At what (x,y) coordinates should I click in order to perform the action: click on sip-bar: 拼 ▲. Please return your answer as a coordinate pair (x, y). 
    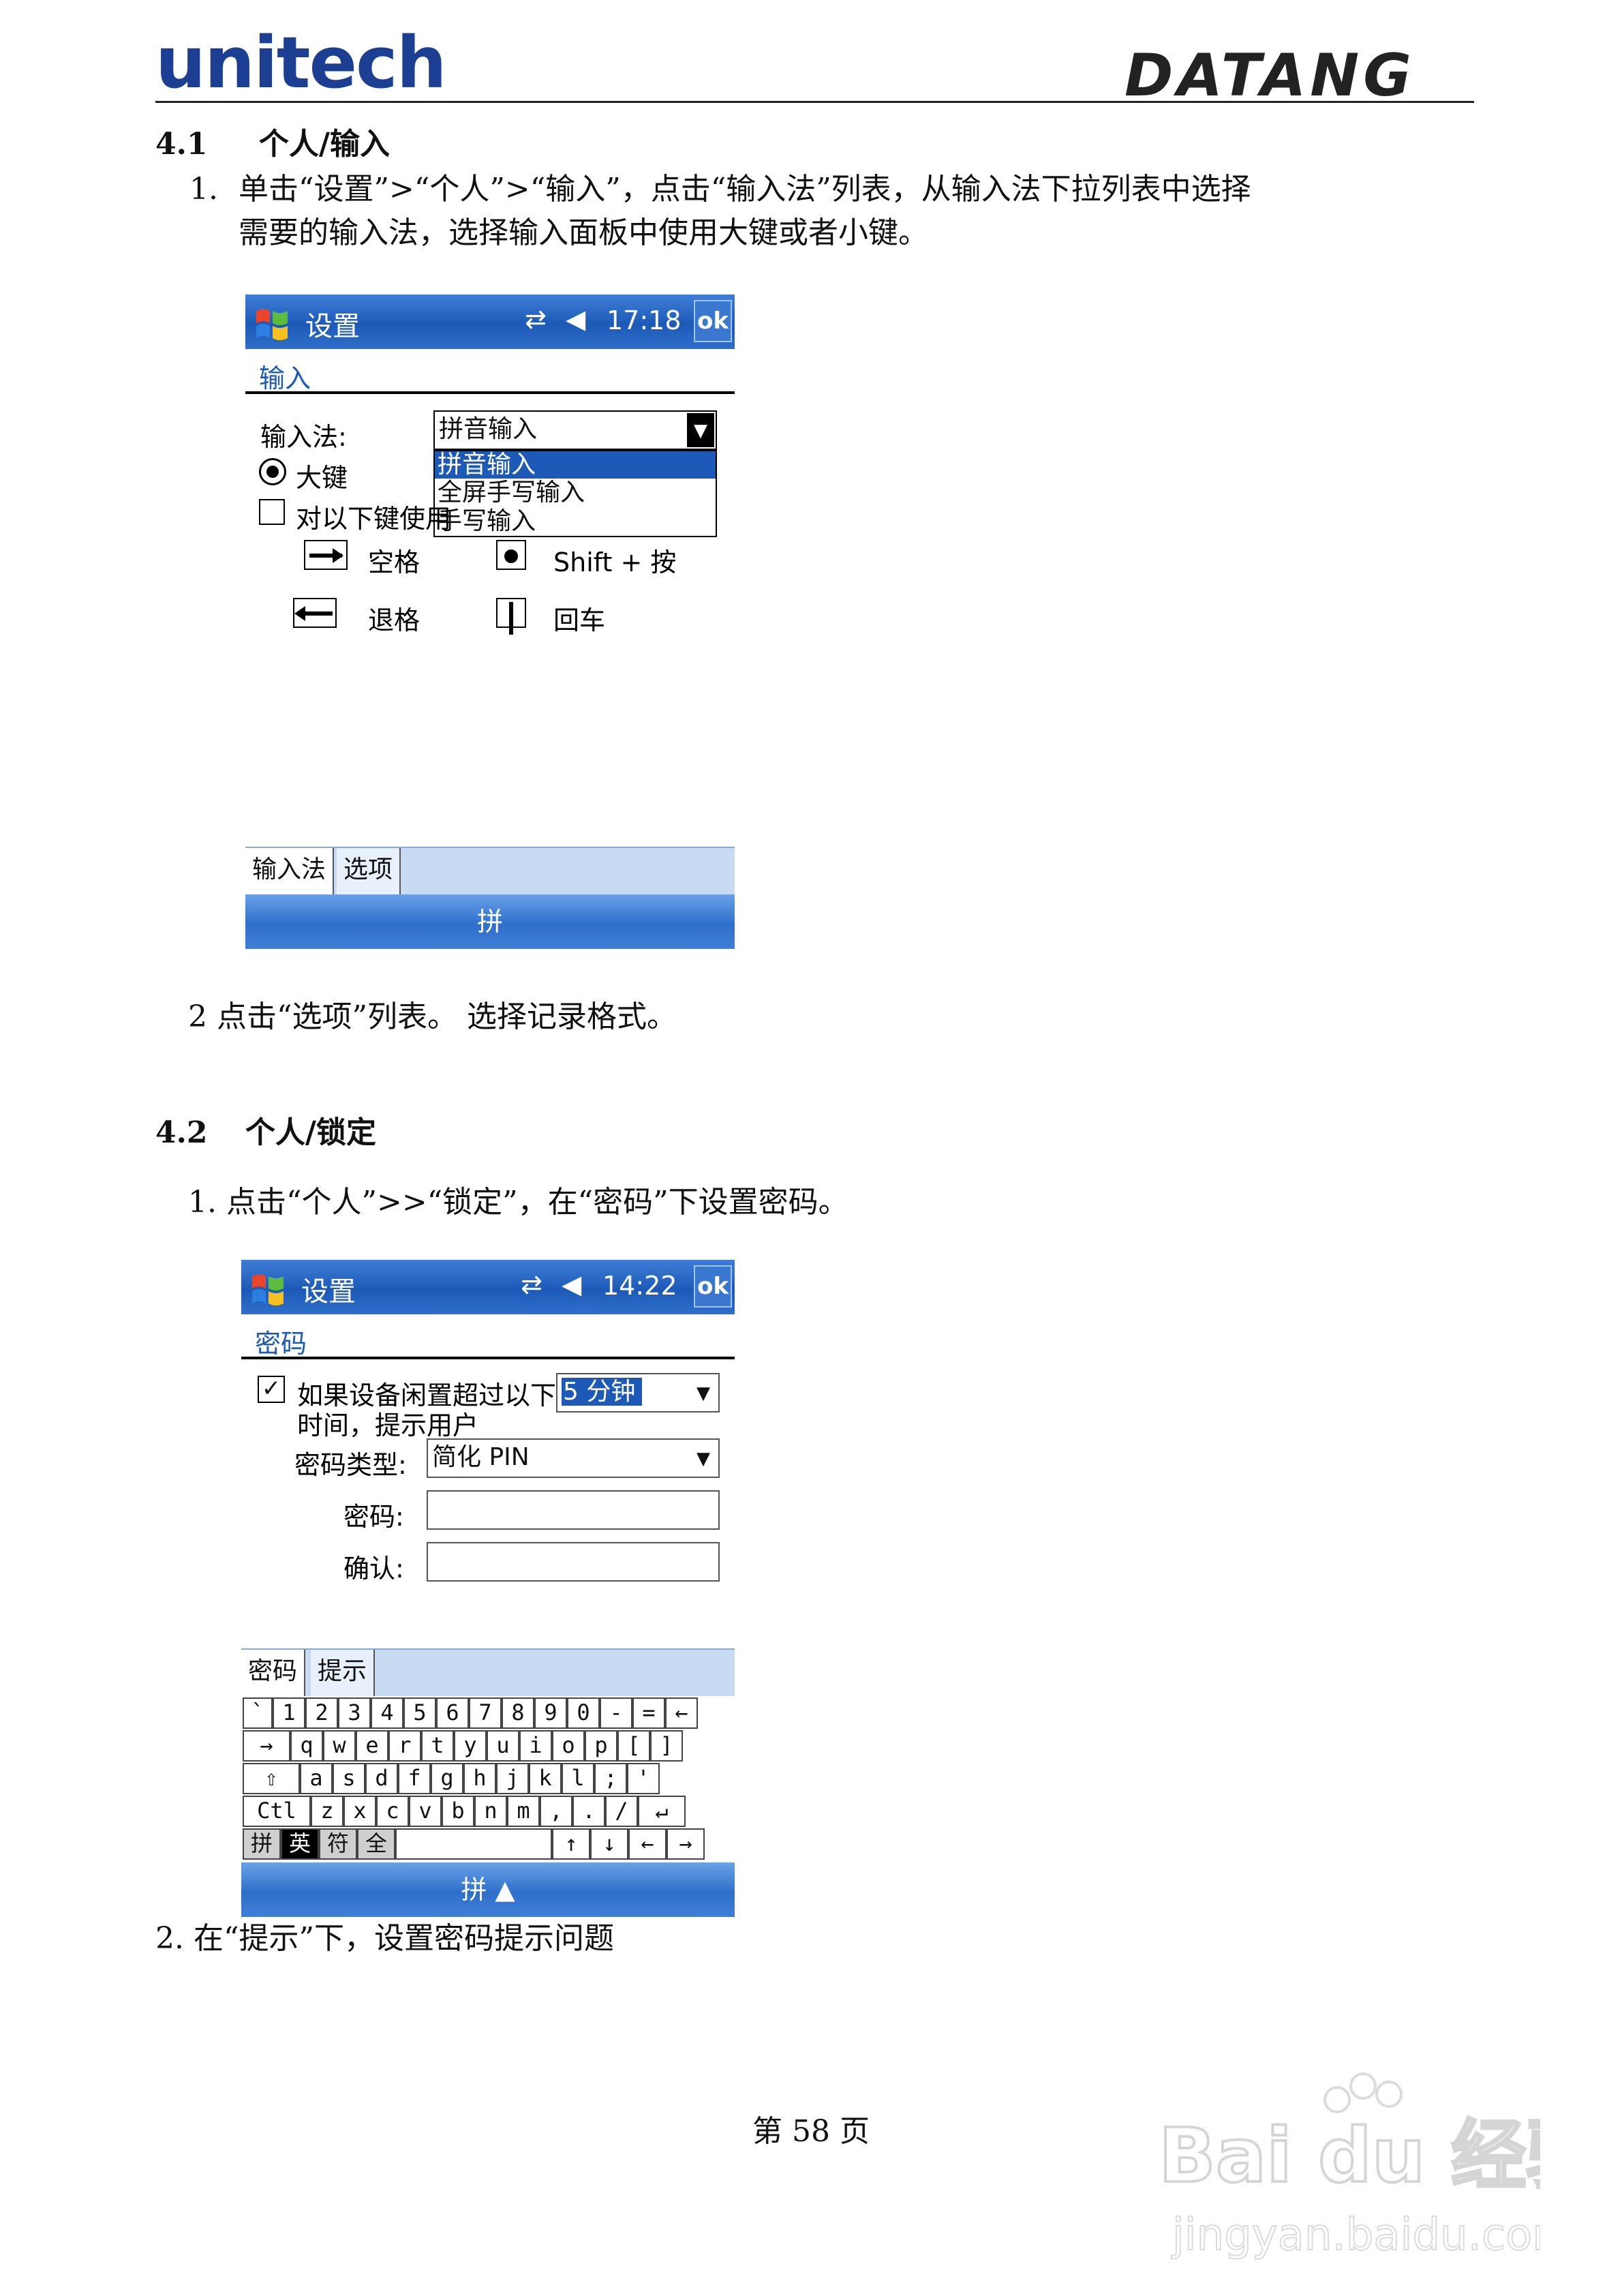
    Looking at the image, I should click on (488, 1889).